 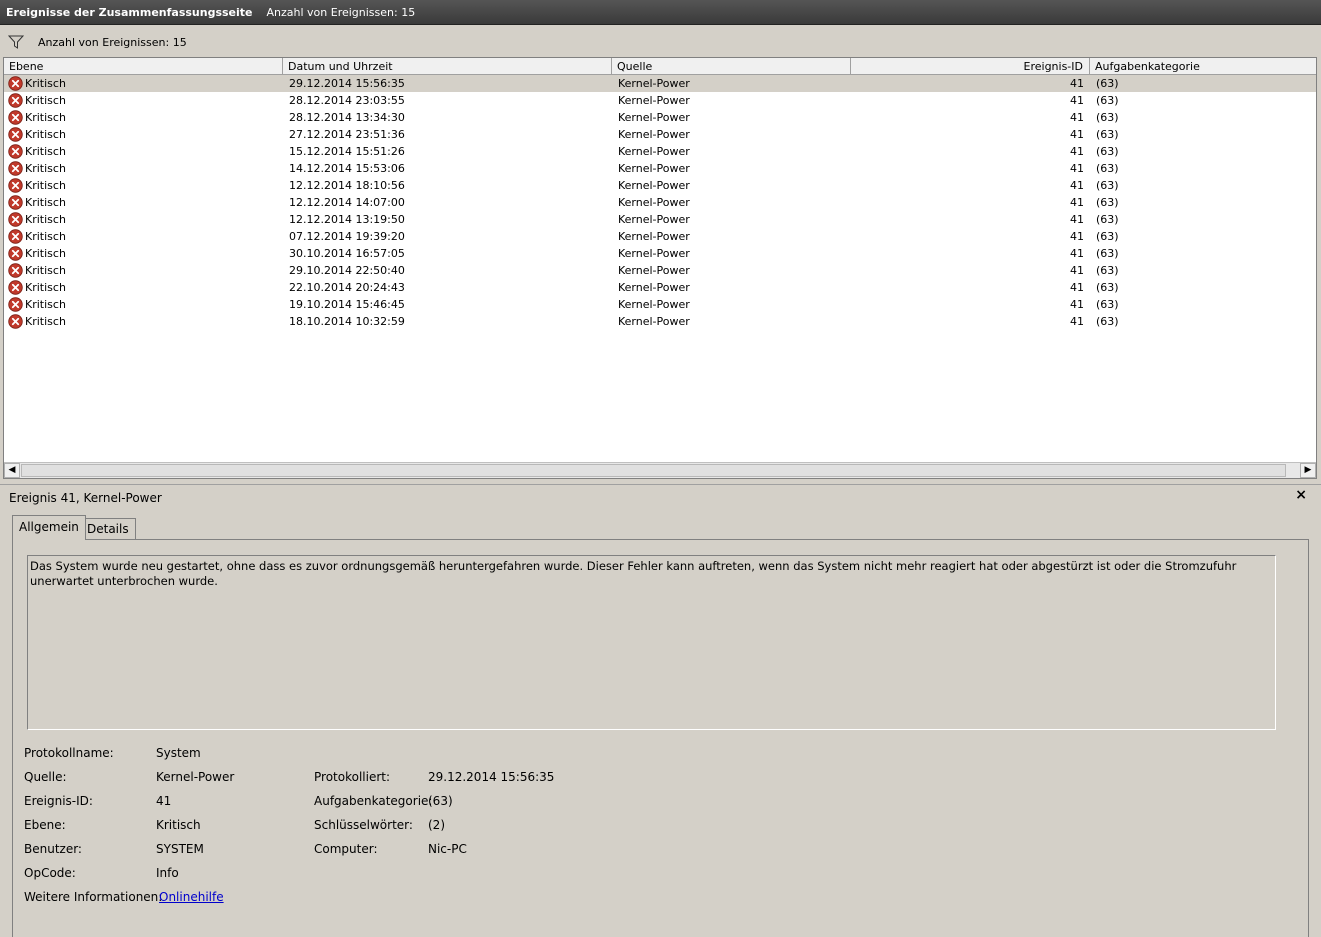 I want to click on row-datetime: 12.12.2014 14:07:00, so click(x=347, y=202).